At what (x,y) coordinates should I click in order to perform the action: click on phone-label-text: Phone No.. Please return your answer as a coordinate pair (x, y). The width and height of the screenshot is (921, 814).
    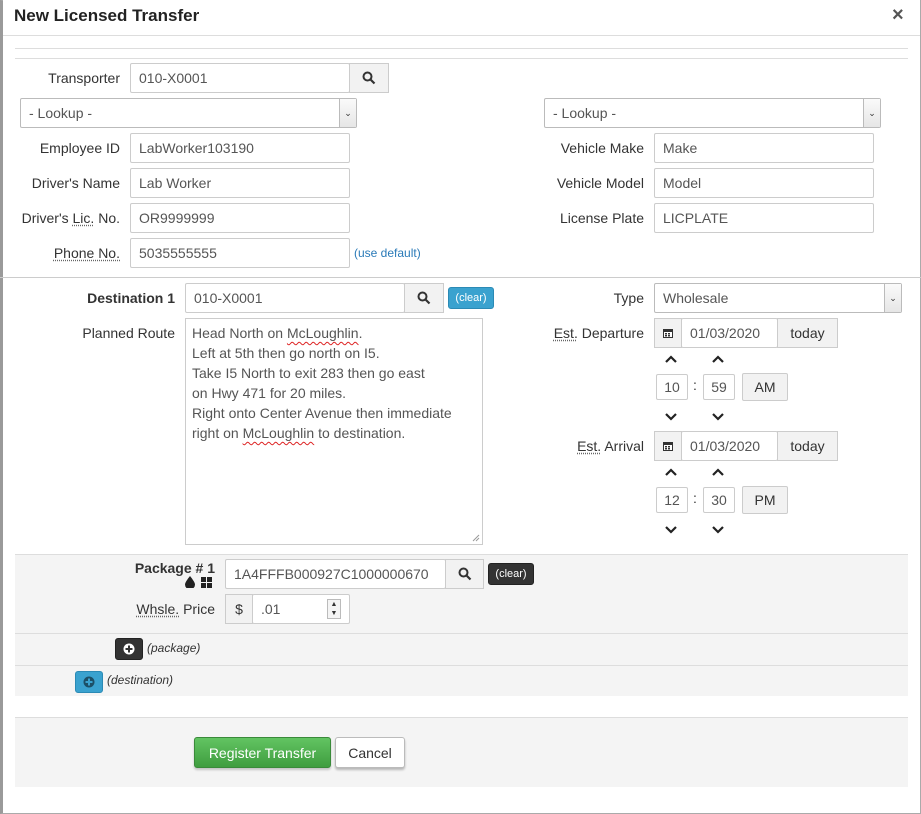
    Looking at the image, I should click on (86, 253).